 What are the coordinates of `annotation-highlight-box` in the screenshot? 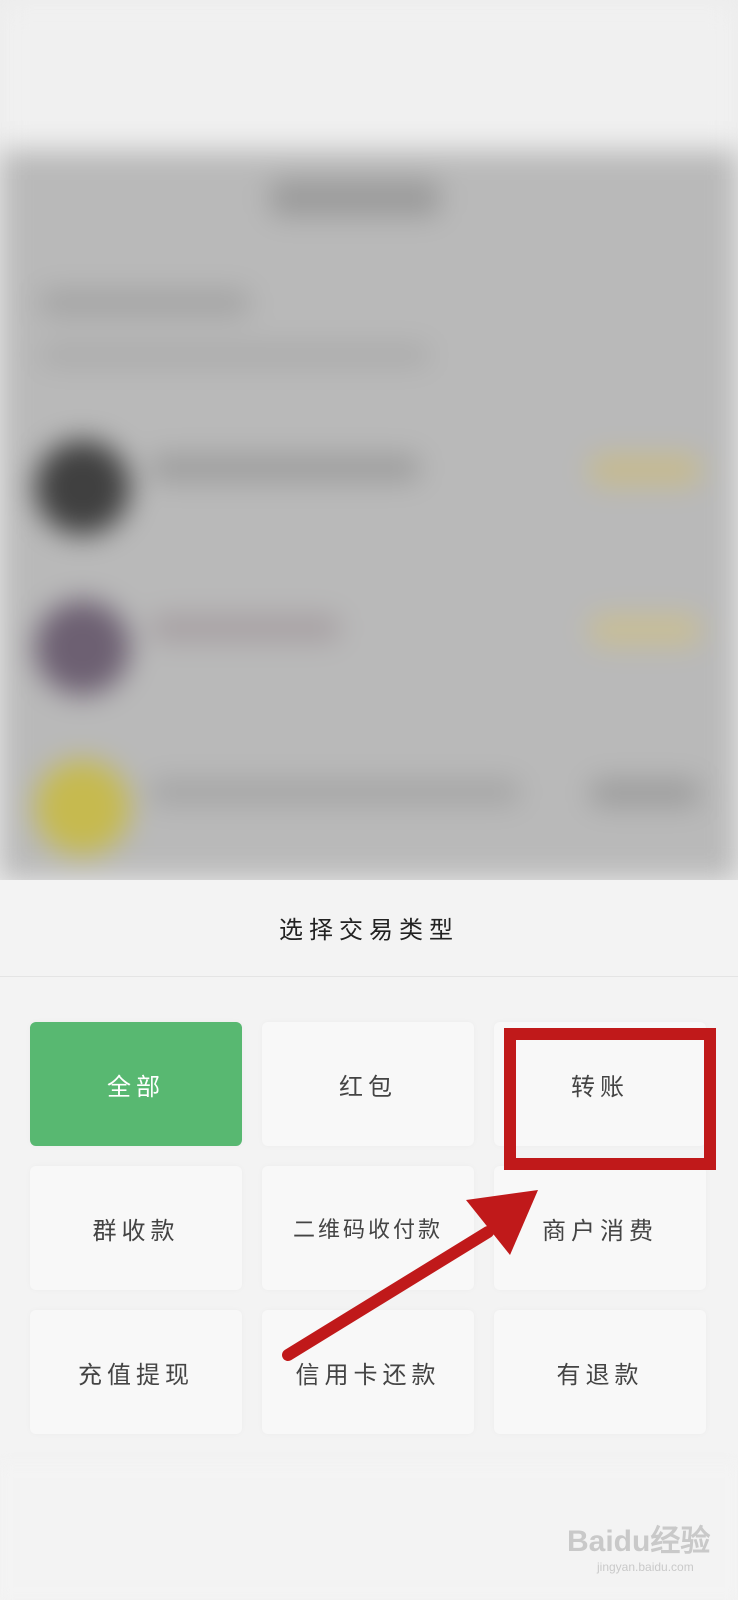 It's located at (610, 1099).